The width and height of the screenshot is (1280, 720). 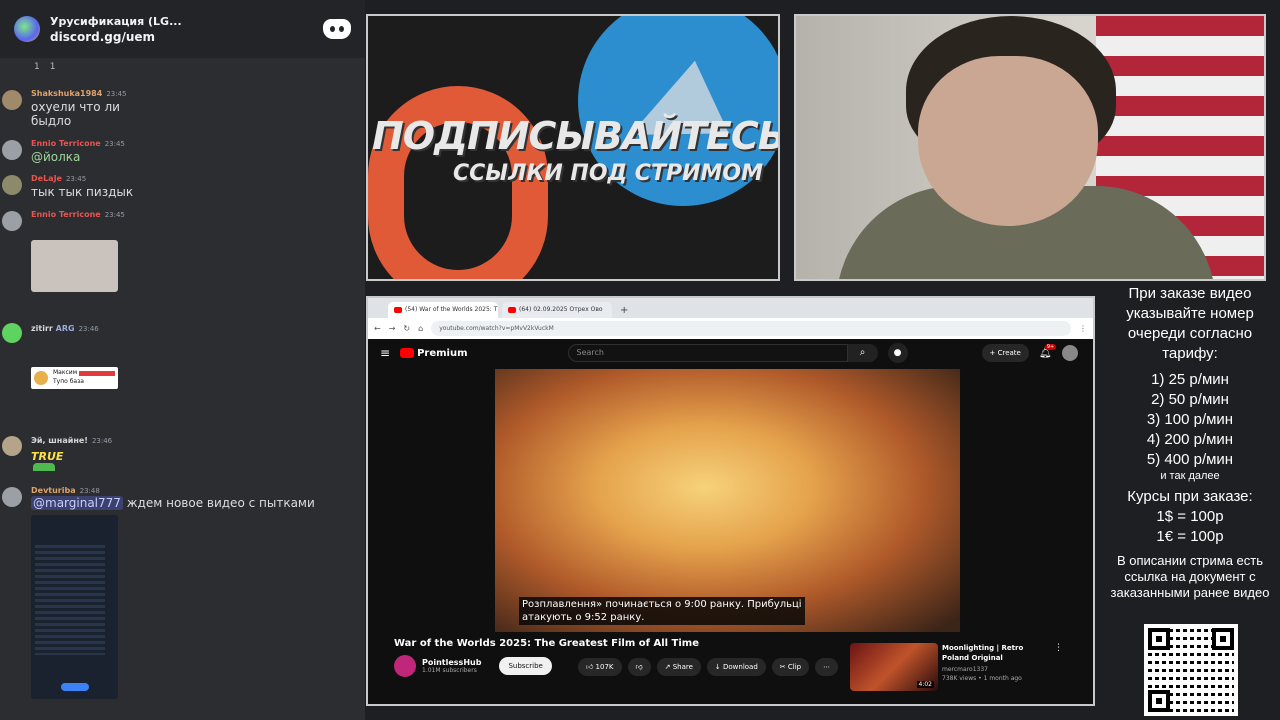 I want to click on recommended-thumbnail: 4:02, so click(x=894, y=667).